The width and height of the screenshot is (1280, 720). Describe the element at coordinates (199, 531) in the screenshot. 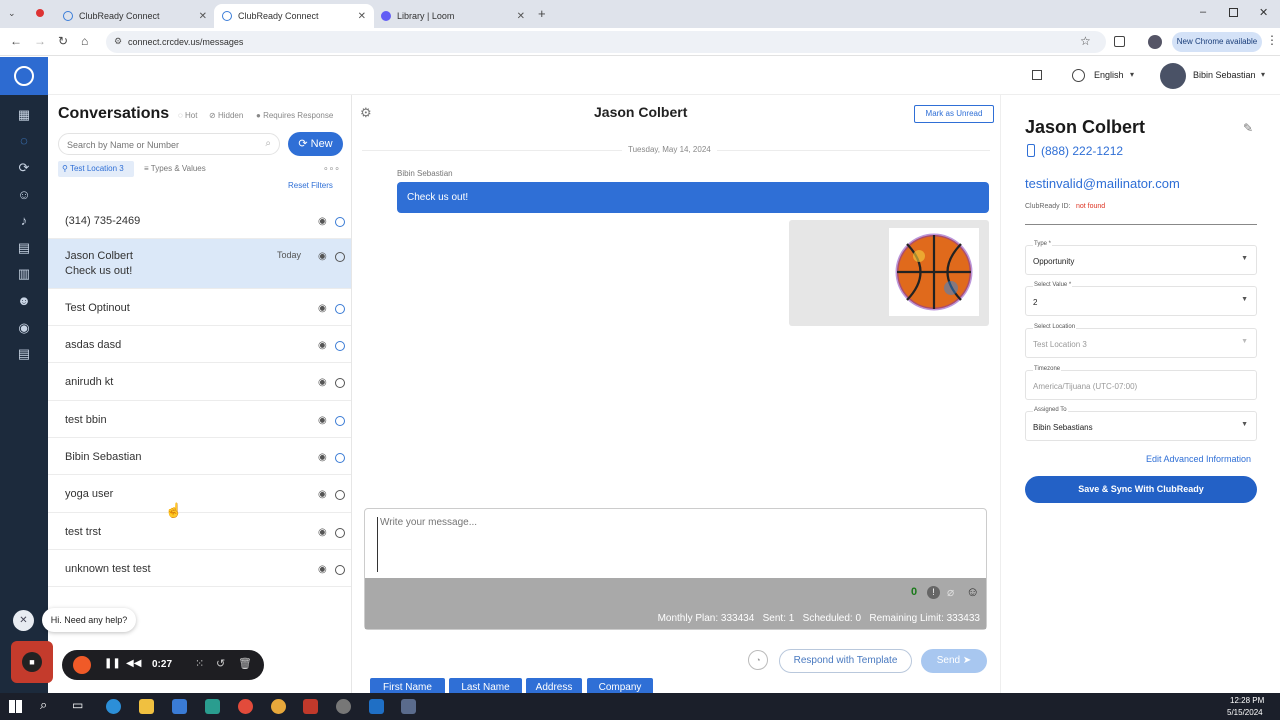

I see `list-item: test trst ◉` at that location.